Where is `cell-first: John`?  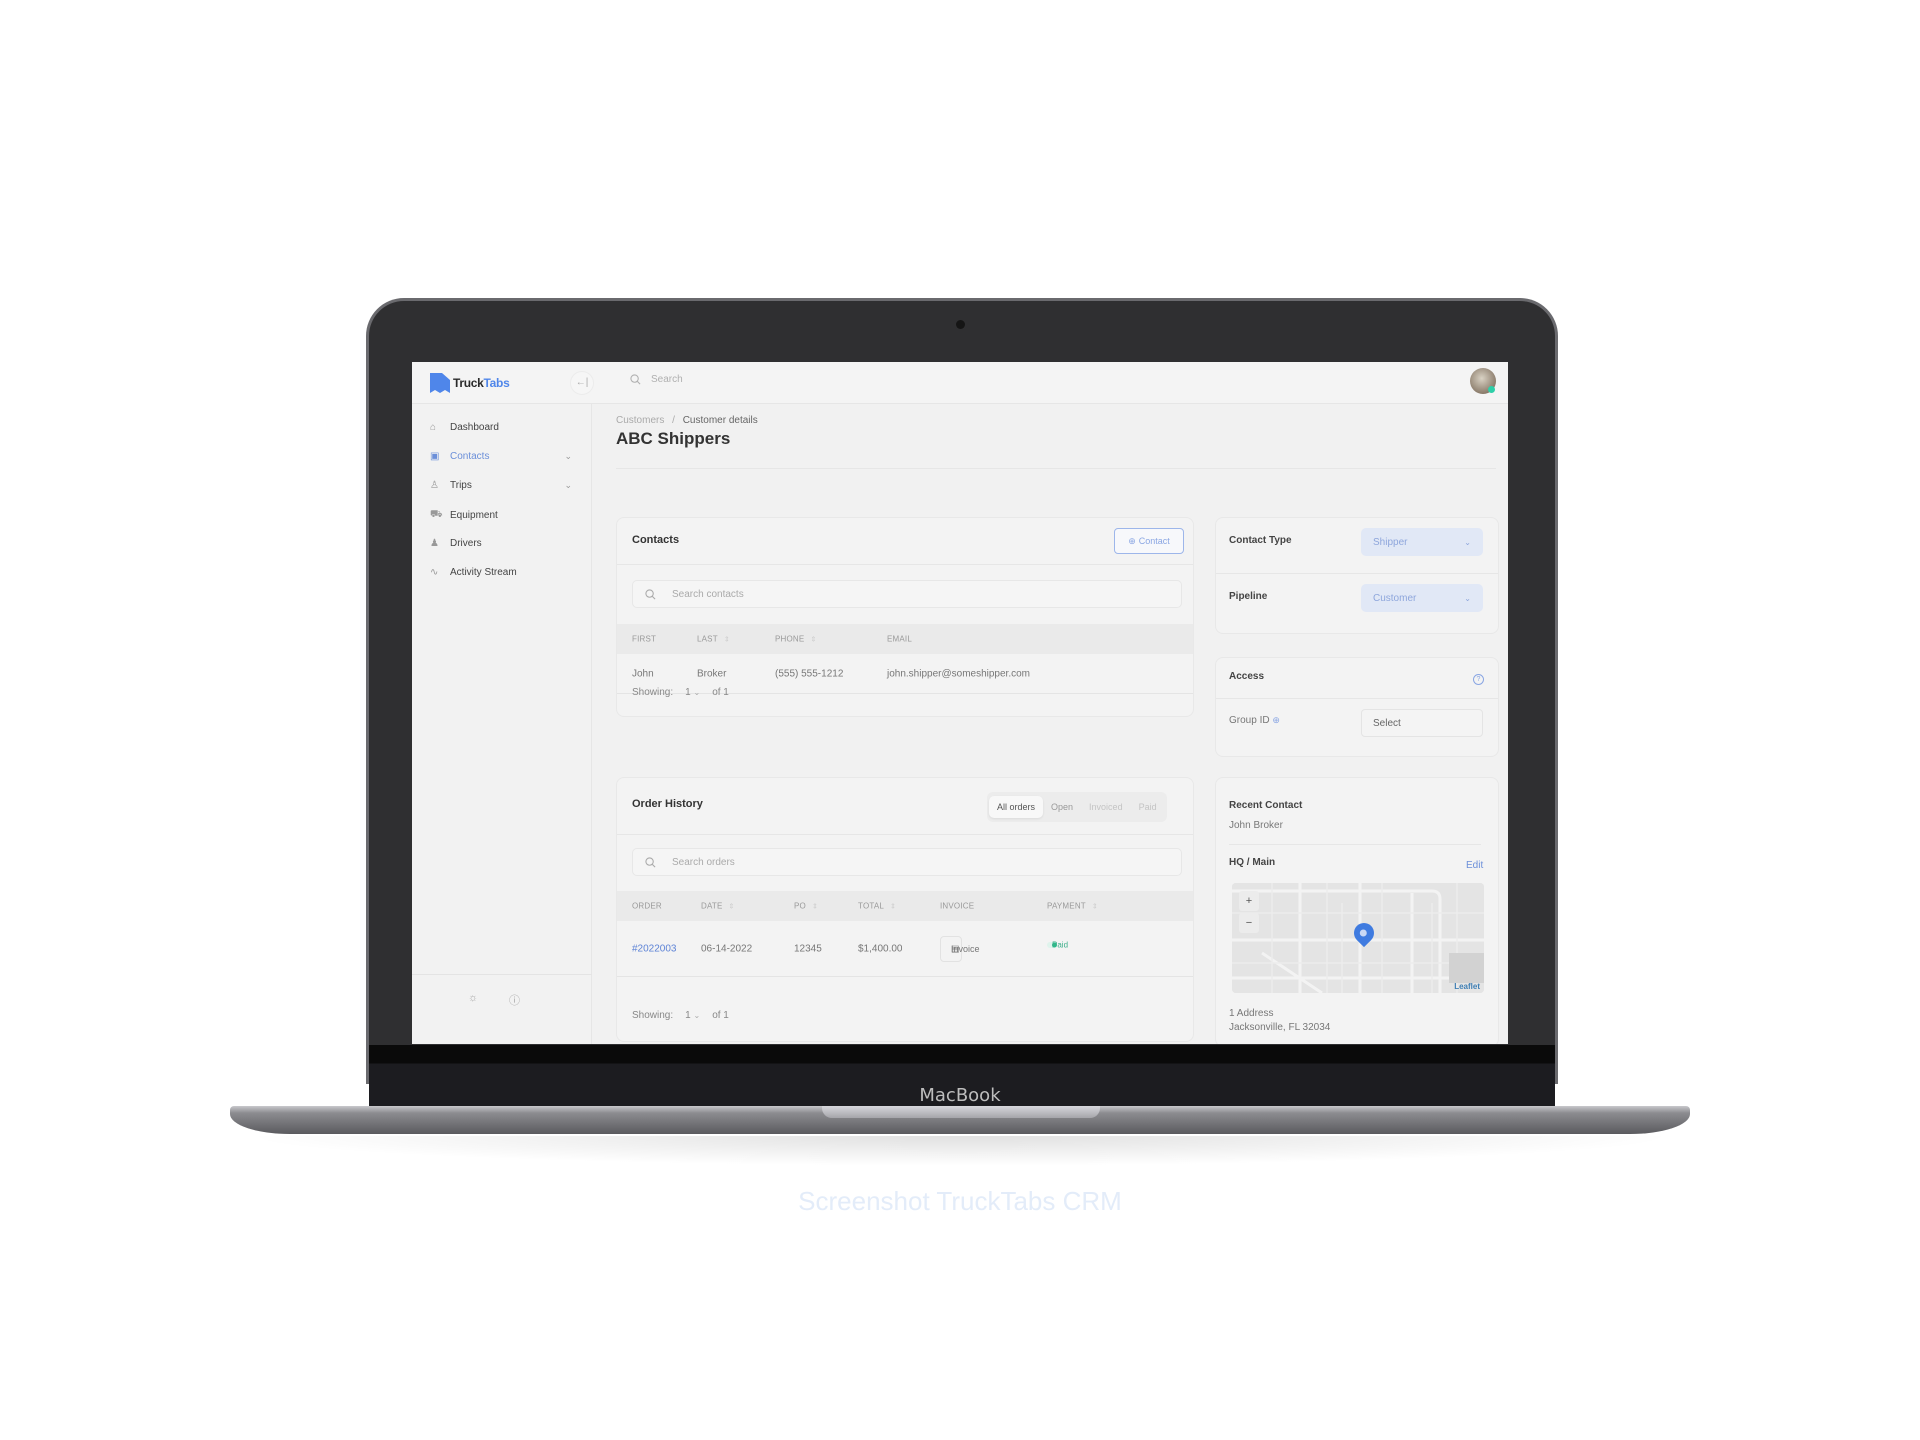
cell-first: John is located at coordinates (643, 673).